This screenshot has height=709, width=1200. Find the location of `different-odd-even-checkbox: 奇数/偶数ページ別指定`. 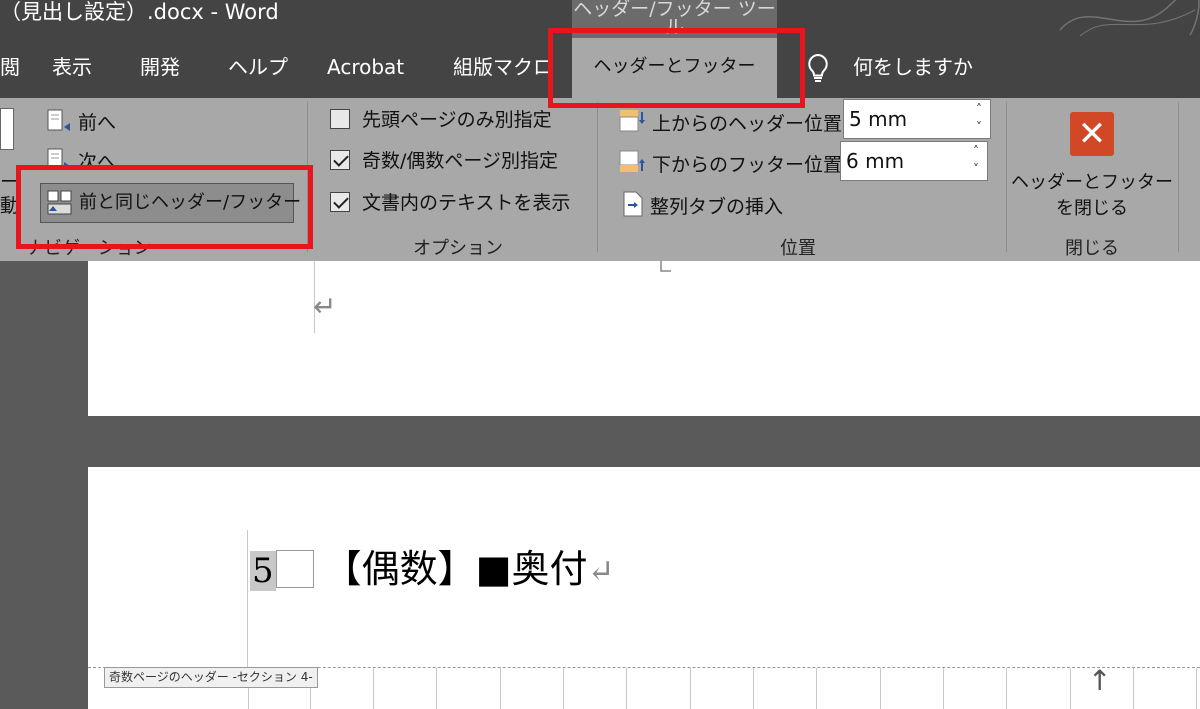

different-odd-even-checkbox: 奇数/偶数ページ別指定 is located at coordinates (444, 161).